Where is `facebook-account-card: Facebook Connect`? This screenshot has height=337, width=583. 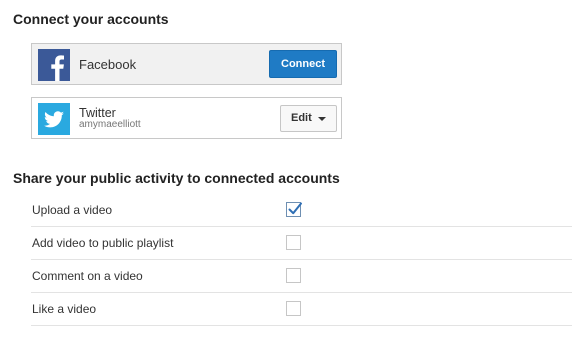 facebook-account-card: Facebook Connect is located at coordinates (186, 64).